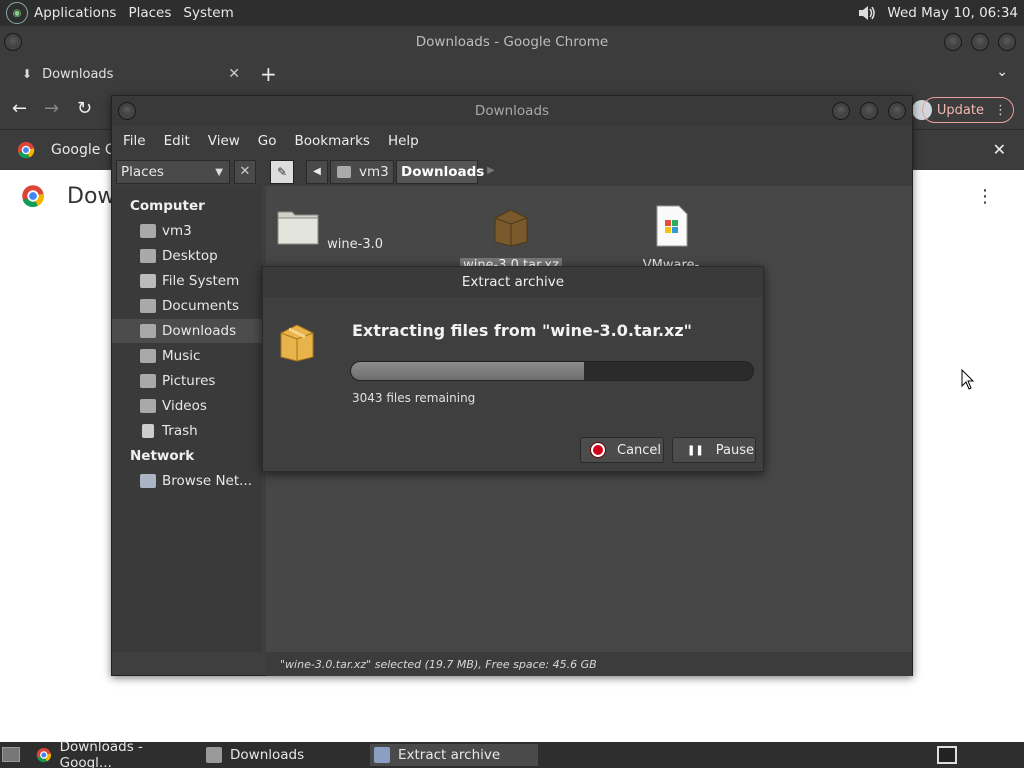  What do you see at coordinates (219, 172) in the screenshot?
I see `dropdown-arrow-icon: ▼` at bounding box center [219, 172].